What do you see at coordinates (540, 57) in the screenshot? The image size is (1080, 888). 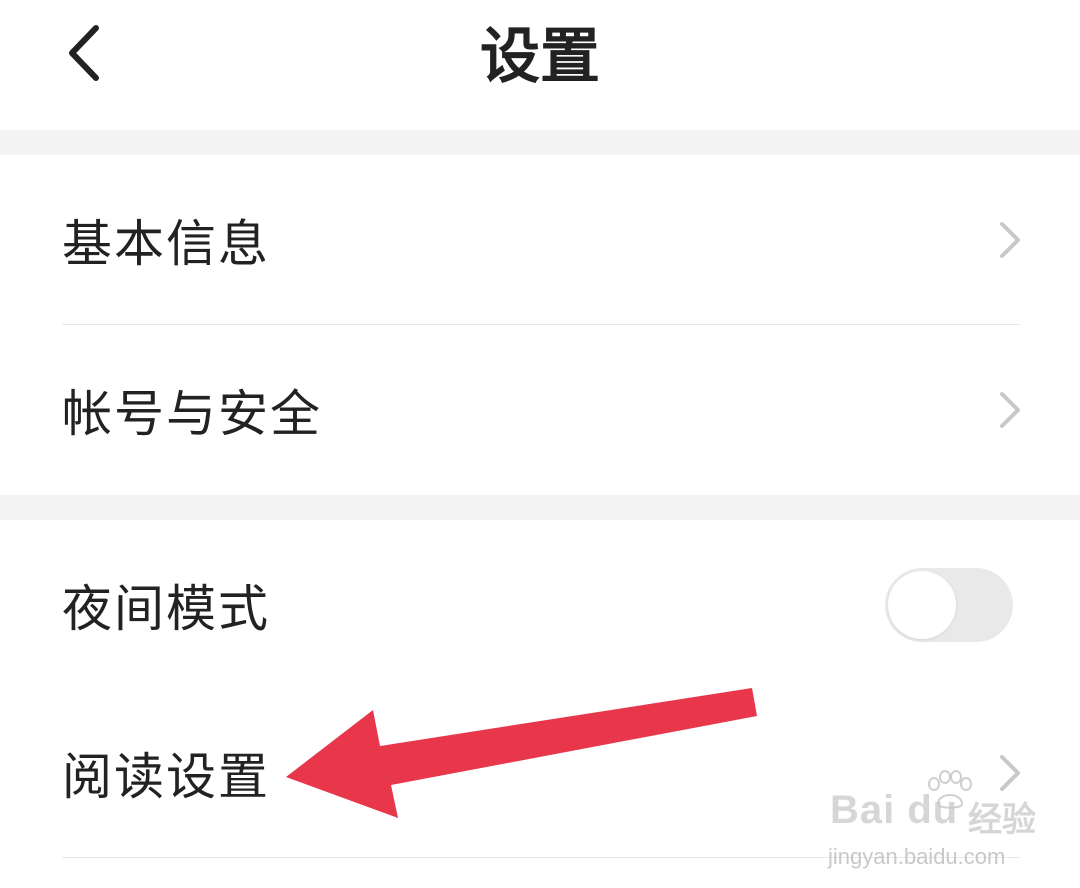 I see `page-title: 设置` at bounding box center [540, 57].